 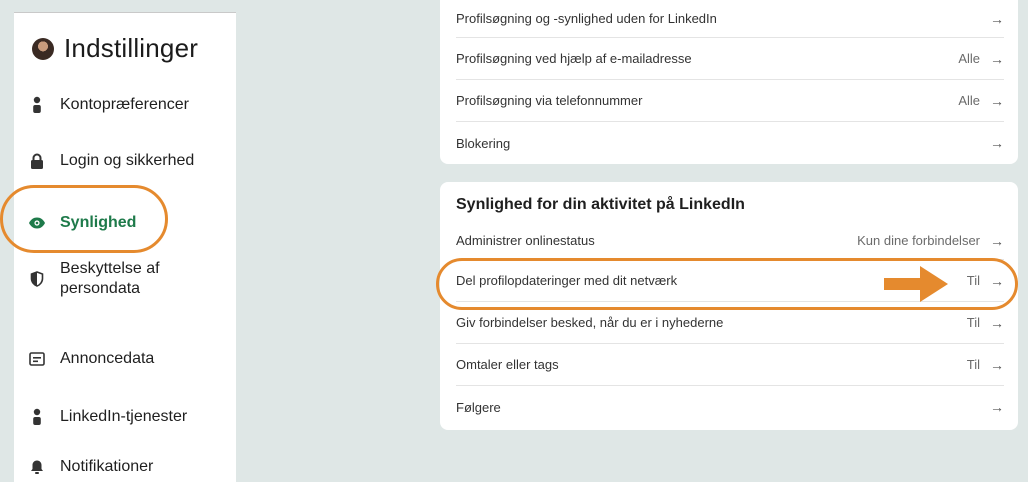 I want to click on sidebar-item-label: Login og sikkerhed, so click(x=127, y=160).